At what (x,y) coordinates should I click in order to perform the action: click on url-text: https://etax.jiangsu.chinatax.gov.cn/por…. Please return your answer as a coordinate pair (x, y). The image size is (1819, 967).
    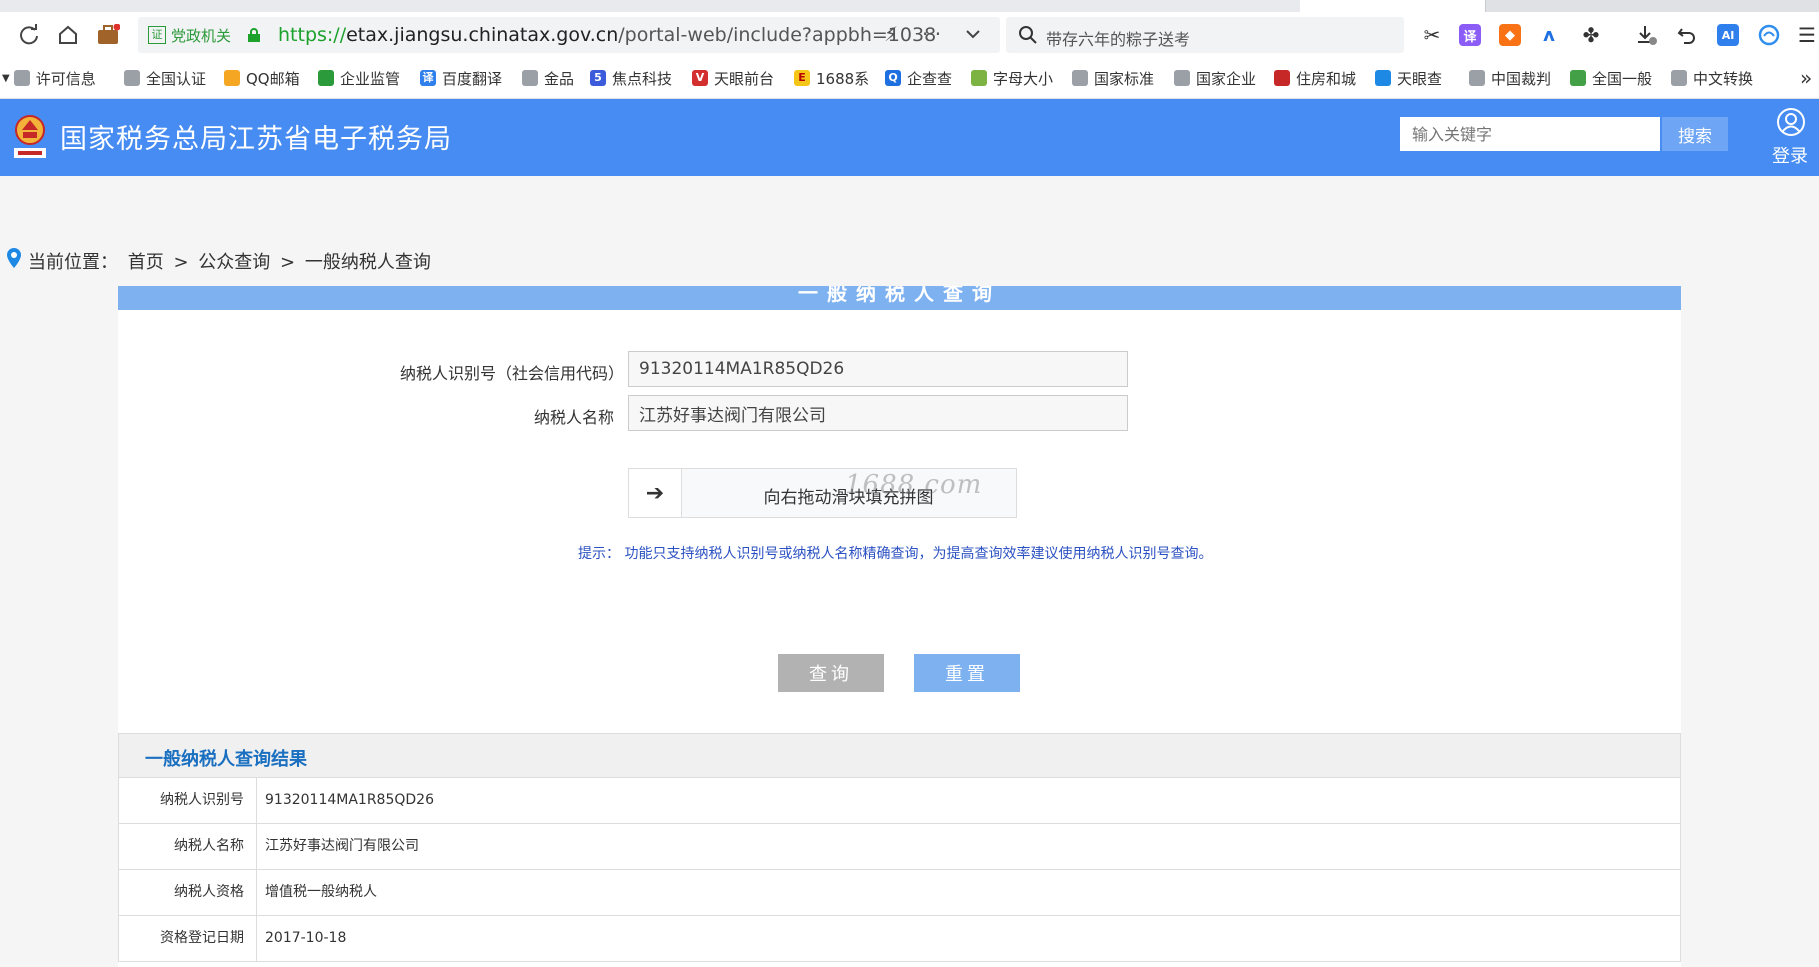
    Looking at the image, I should click on (607, 35).